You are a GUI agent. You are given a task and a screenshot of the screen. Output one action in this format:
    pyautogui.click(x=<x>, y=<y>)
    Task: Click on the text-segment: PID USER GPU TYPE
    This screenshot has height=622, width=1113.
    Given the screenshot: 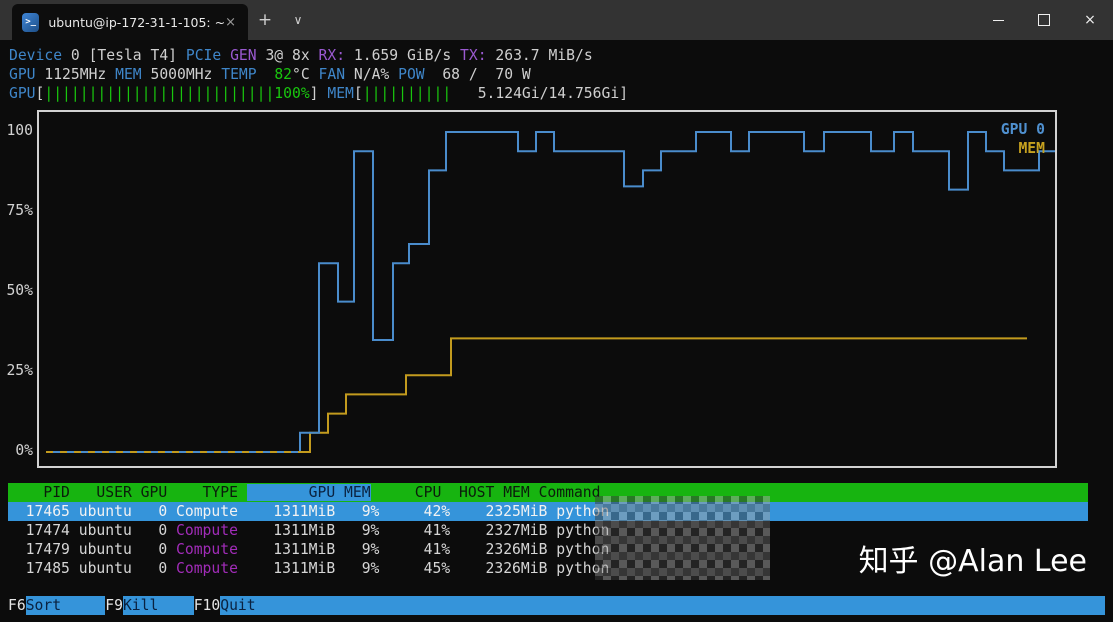 What is the action you would take?
    pyautogui.click(x=127, y=492)
    